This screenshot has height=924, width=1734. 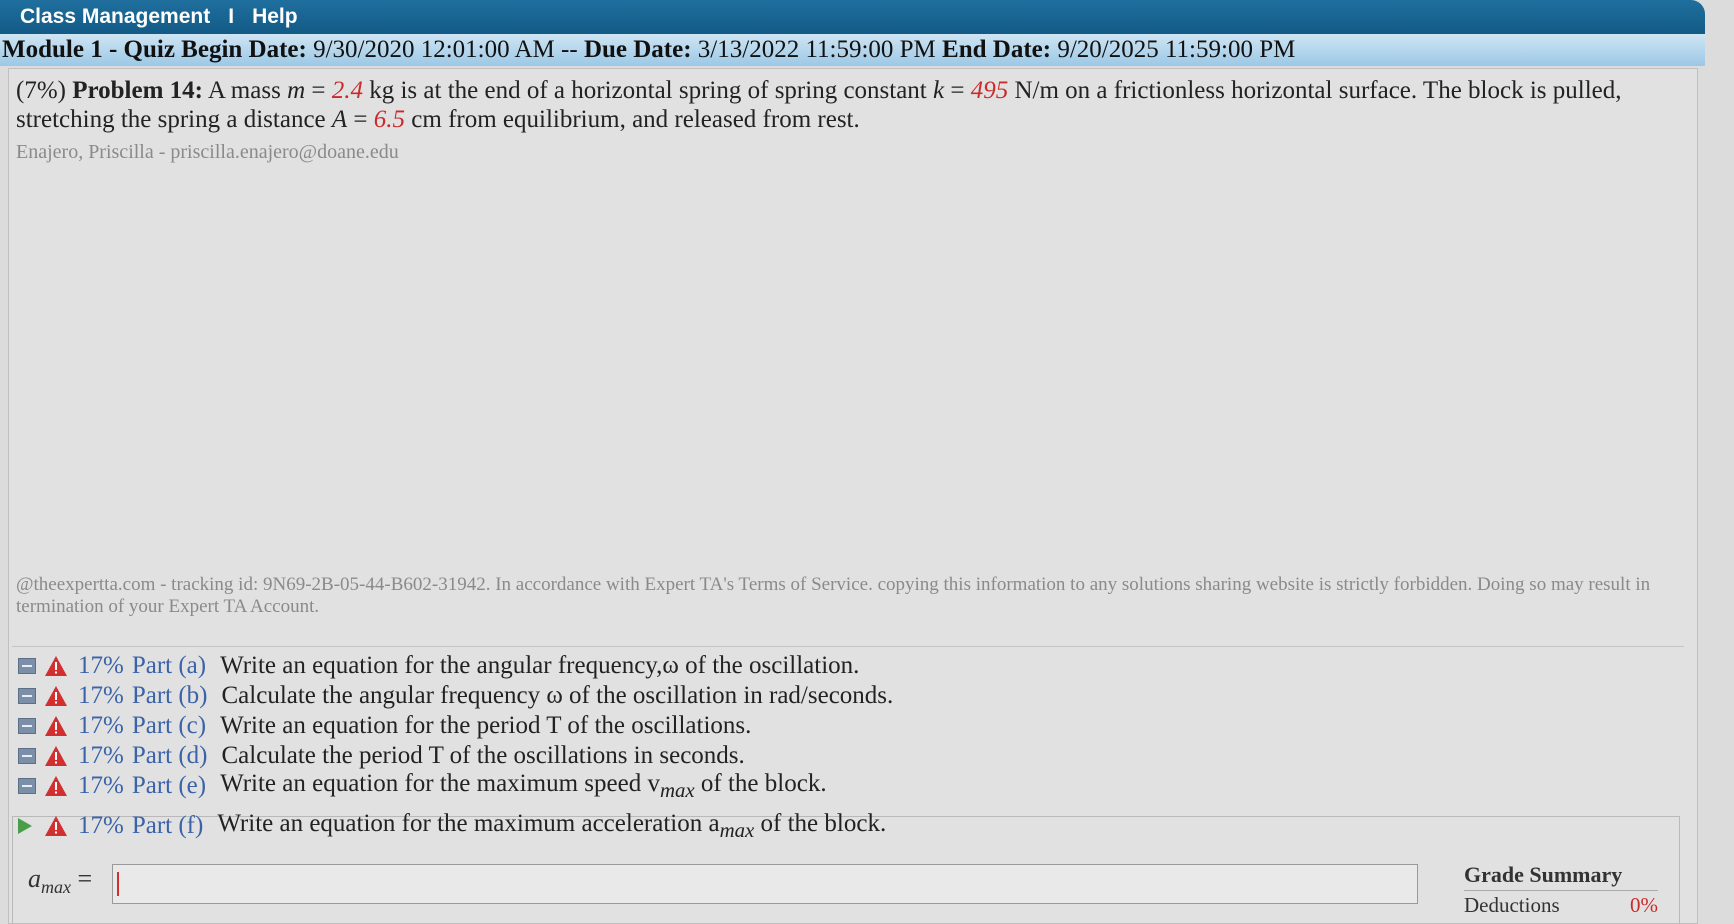 I want to click on equals-2: =, so click(x=957, y=90).